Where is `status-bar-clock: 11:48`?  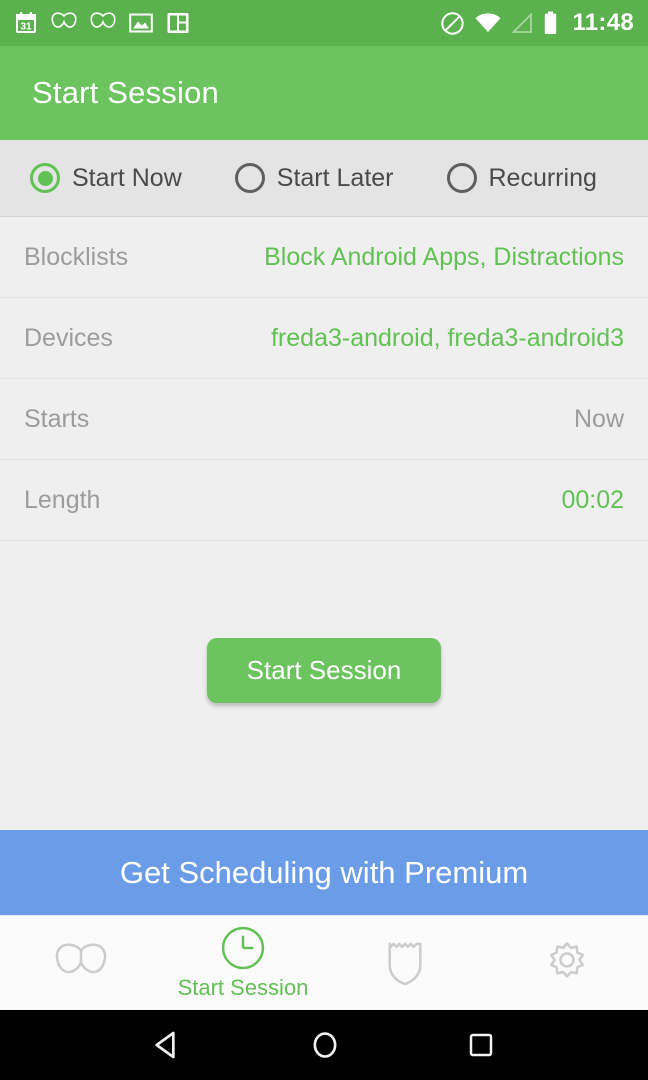 status-bar-clock: 11:48 is located at coordinates (603, 22).